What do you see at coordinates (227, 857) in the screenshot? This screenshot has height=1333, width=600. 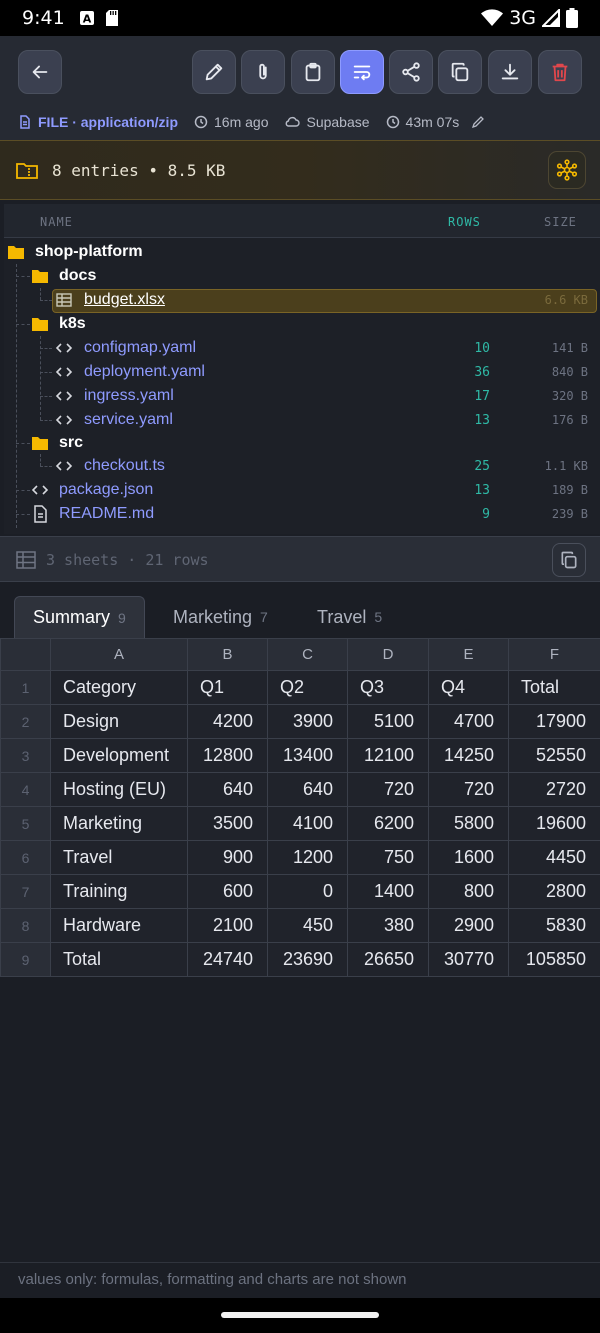 I see `cell: 900` at bounding box center [227, 857].